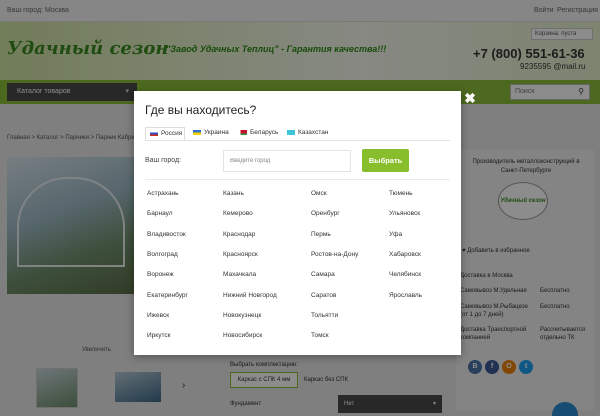 The width and height of the screenshot is (600, 416). What do you see at coordinates (321, 234) in the screenshot?
I see `city-link: Пермь` at bounding box center [321, 234].